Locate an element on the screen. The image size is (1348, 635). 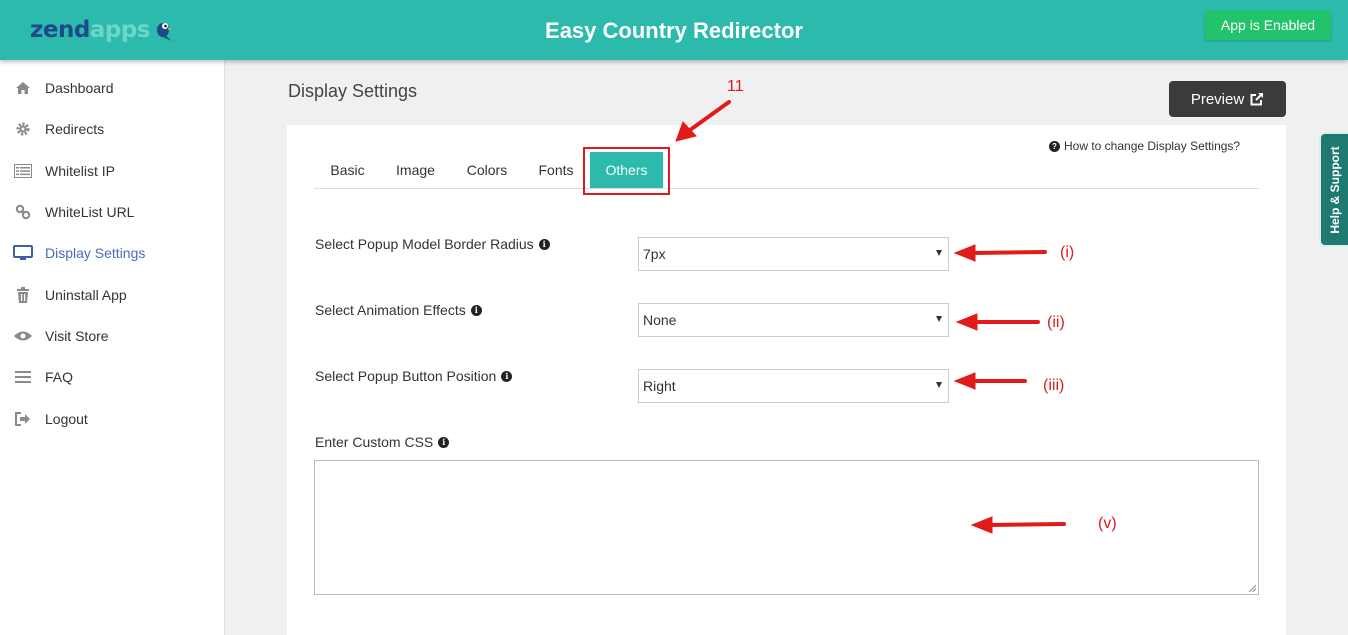
app-enabled-button: App is Enabled is located at coordinates (1268, 25).